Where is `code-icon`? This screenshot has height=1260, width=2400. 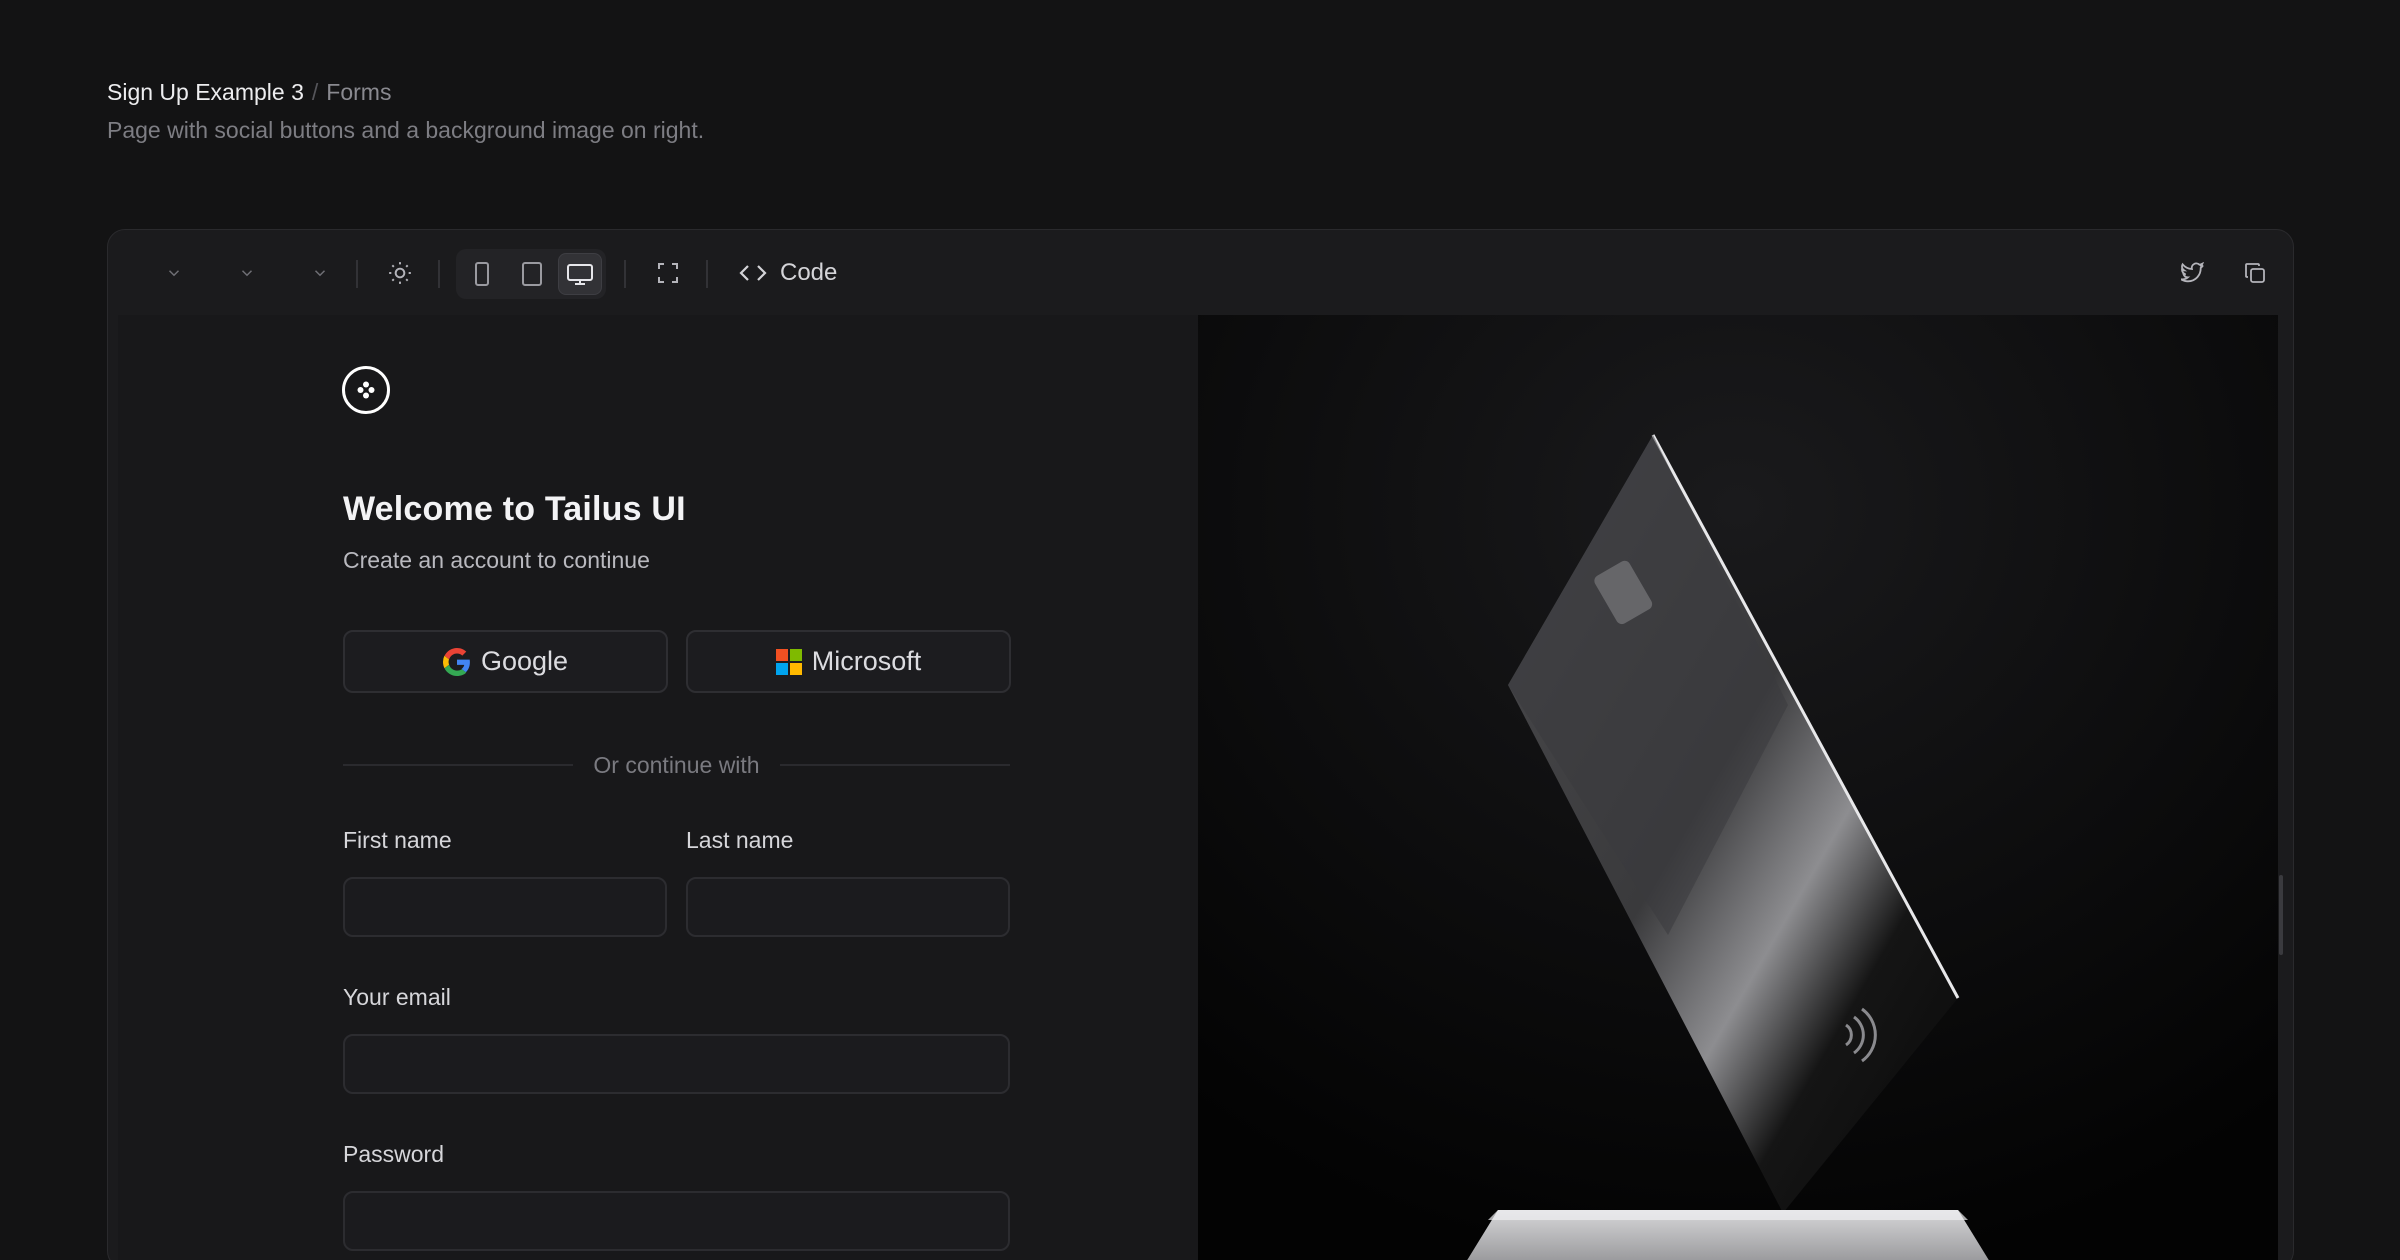 code-icon is located at coordinates (753, 273).